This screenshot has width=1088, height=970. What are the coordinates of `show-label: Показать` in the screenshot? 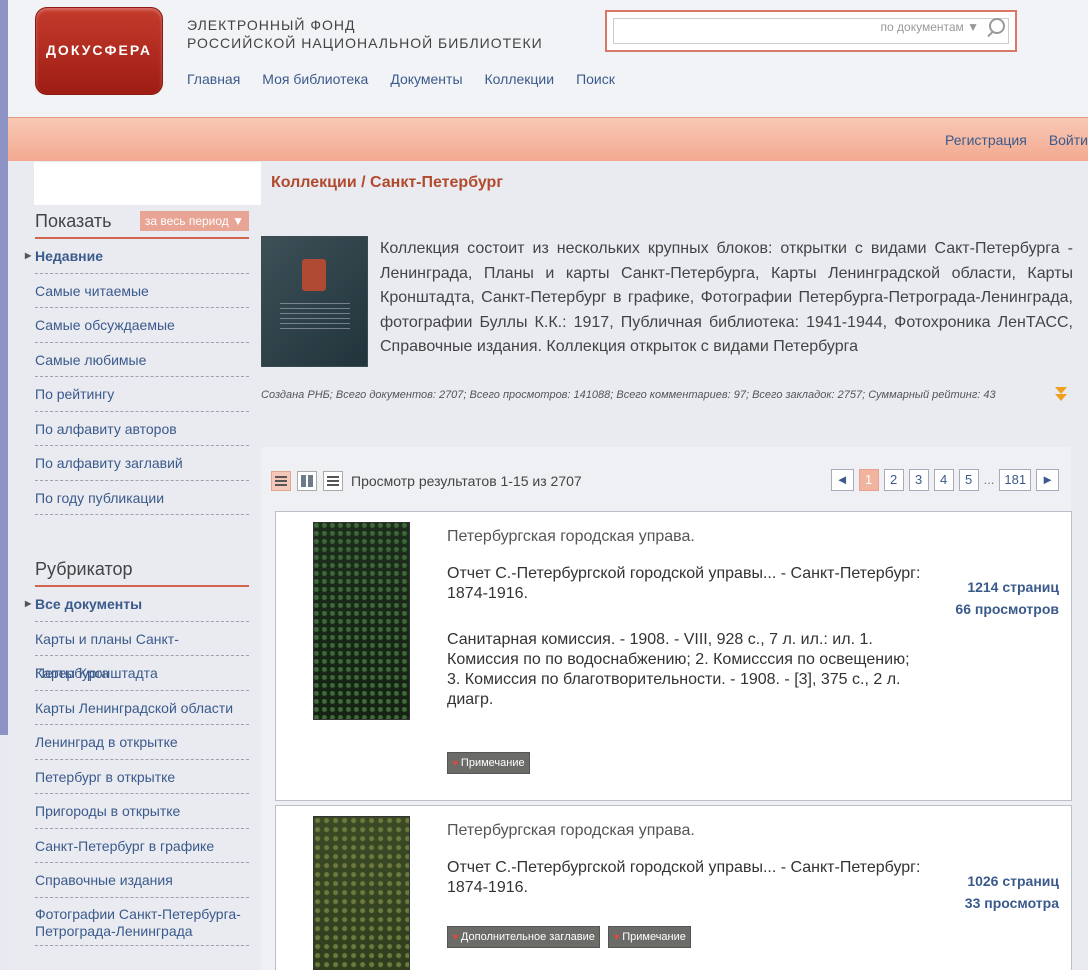 It's located at (73, 221).